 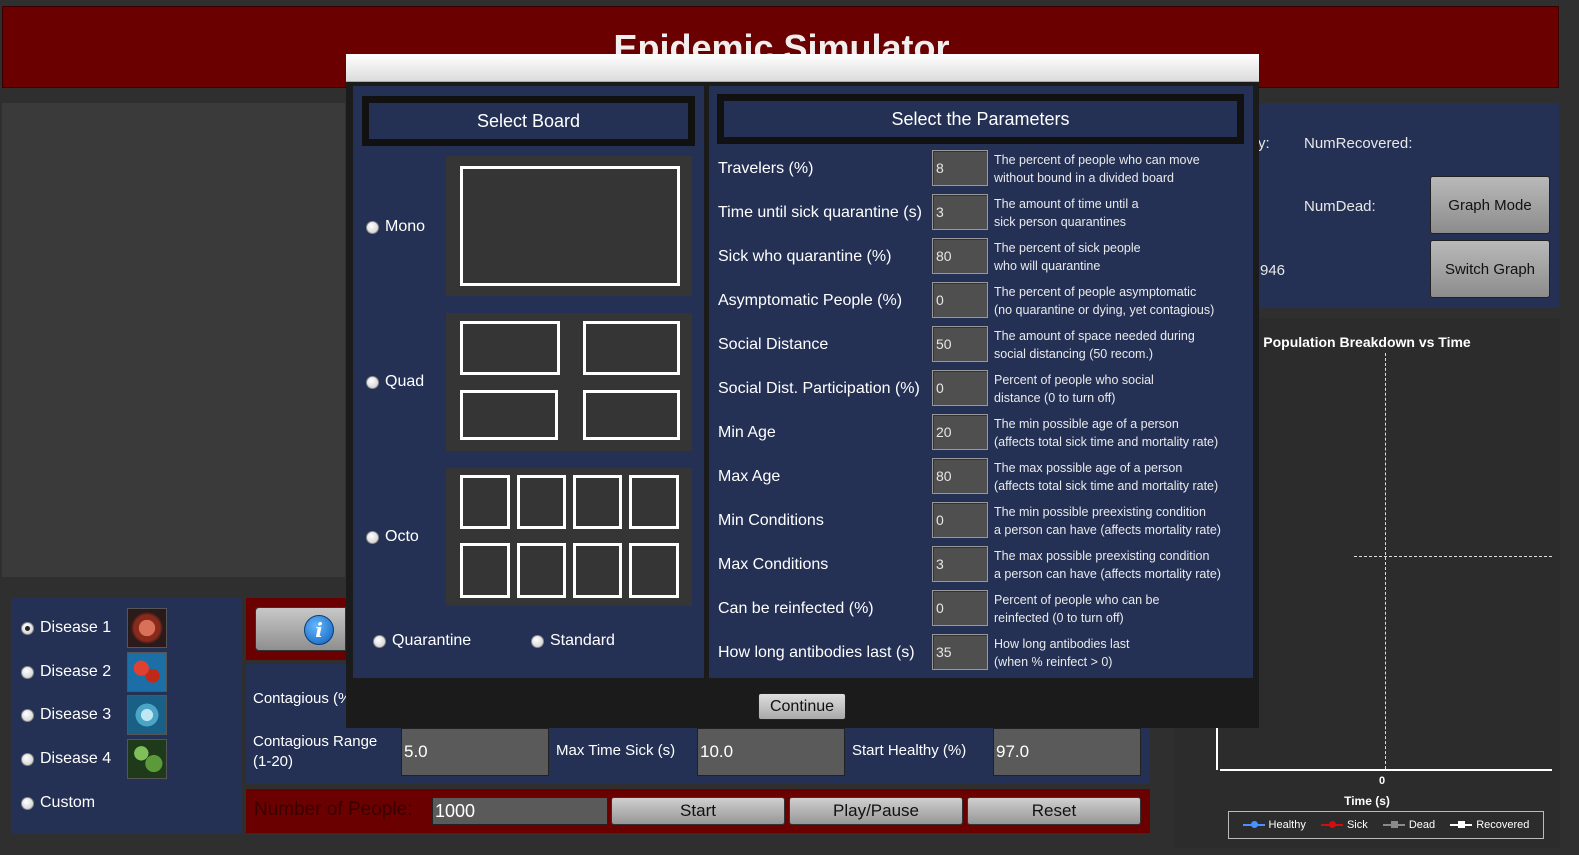 What do you see at coordinates (1382, 781) in the screenshot?
I see `graph-x-tick: 0` at bounding box center [1382, 781].